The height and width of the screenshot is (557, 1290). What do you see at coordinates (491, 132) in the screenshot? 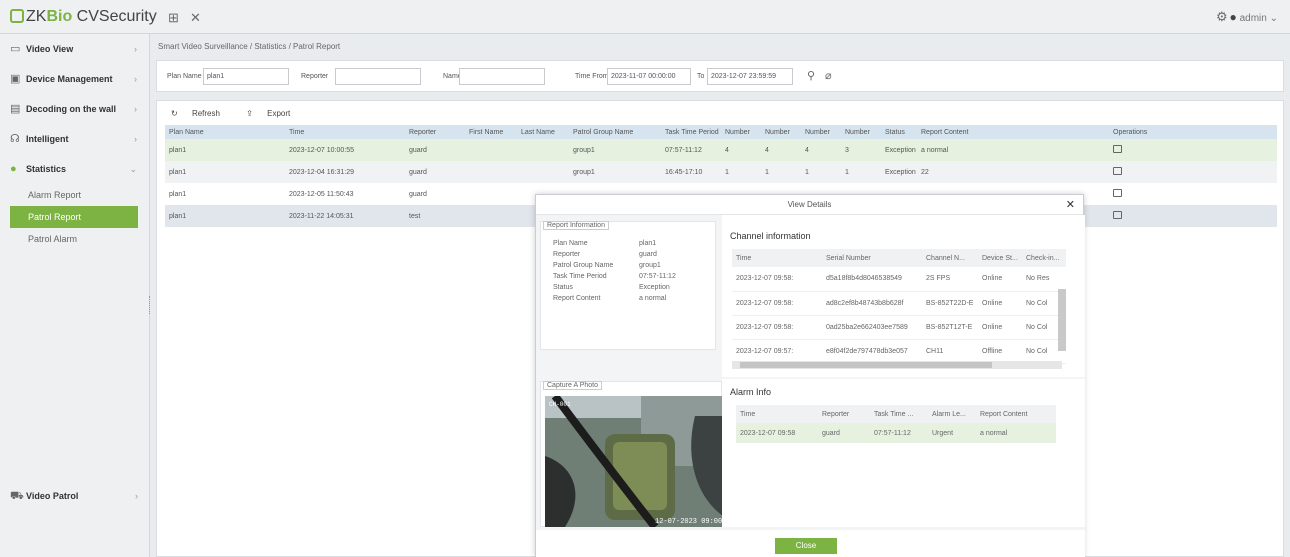
I see `column-header: First Name` at bounding box center [491, 132].